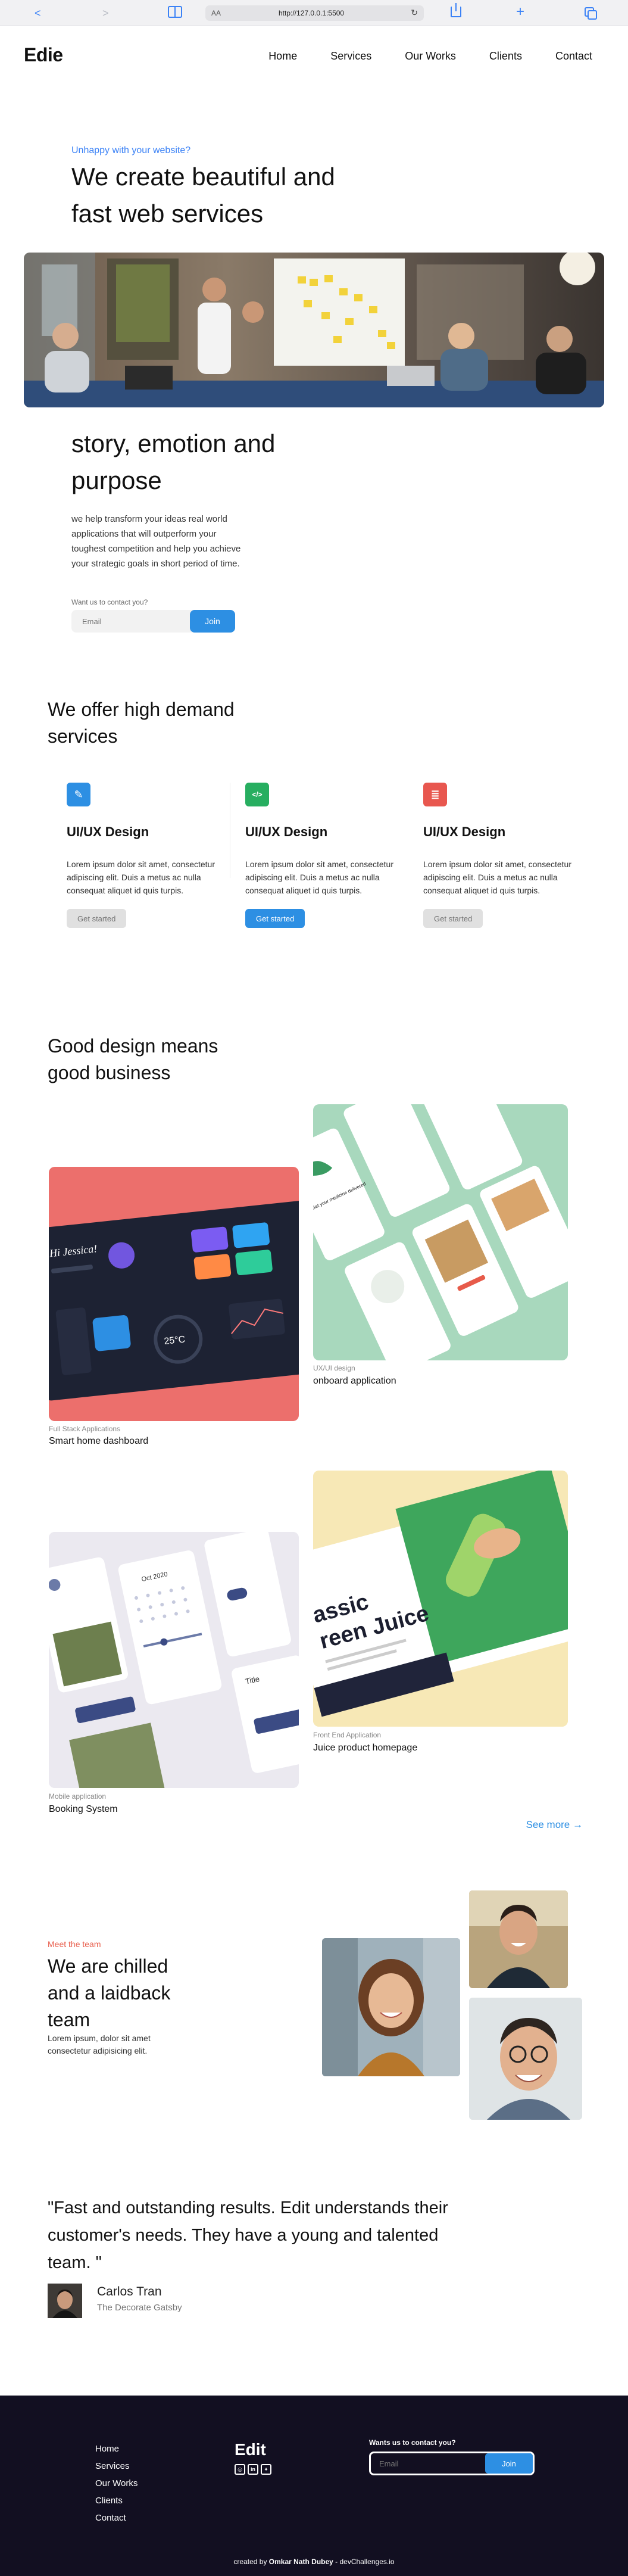 The image size is (628, 2576). What do you see at coordinates (413, 2442) in the screenshot?
I see `footer-contact-label: Wants us to contact you?` at bounding box center [413, 2442].